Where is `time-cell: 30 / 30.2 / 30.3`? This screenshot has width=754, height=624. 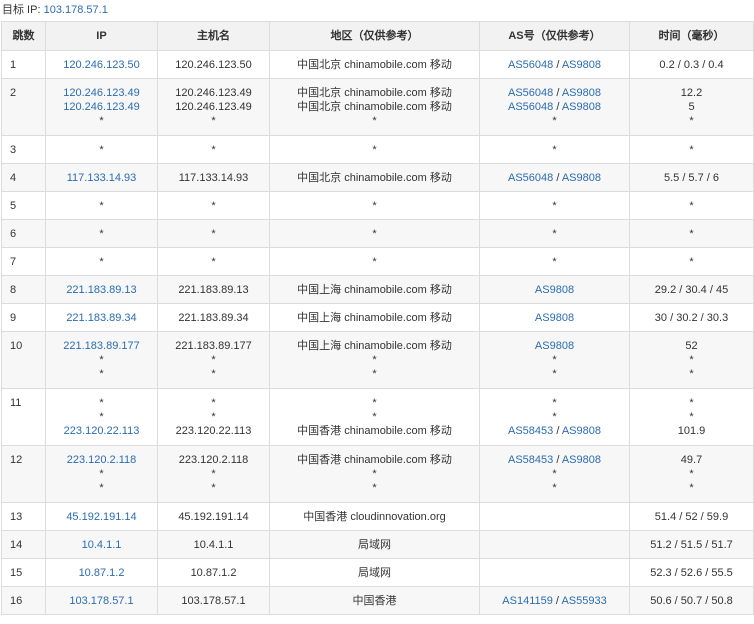
time-cell: 30 / 30.2 / 30.3 is located at coordinates (691, 317).